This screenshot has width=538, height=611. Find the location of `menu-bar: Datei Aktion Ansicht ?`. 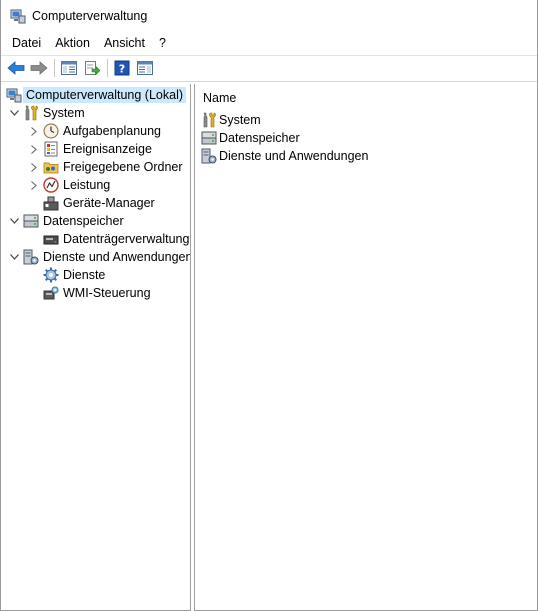

menu-bar: Datei Aktion Ansicht ? is located at coordinates (87, 43).